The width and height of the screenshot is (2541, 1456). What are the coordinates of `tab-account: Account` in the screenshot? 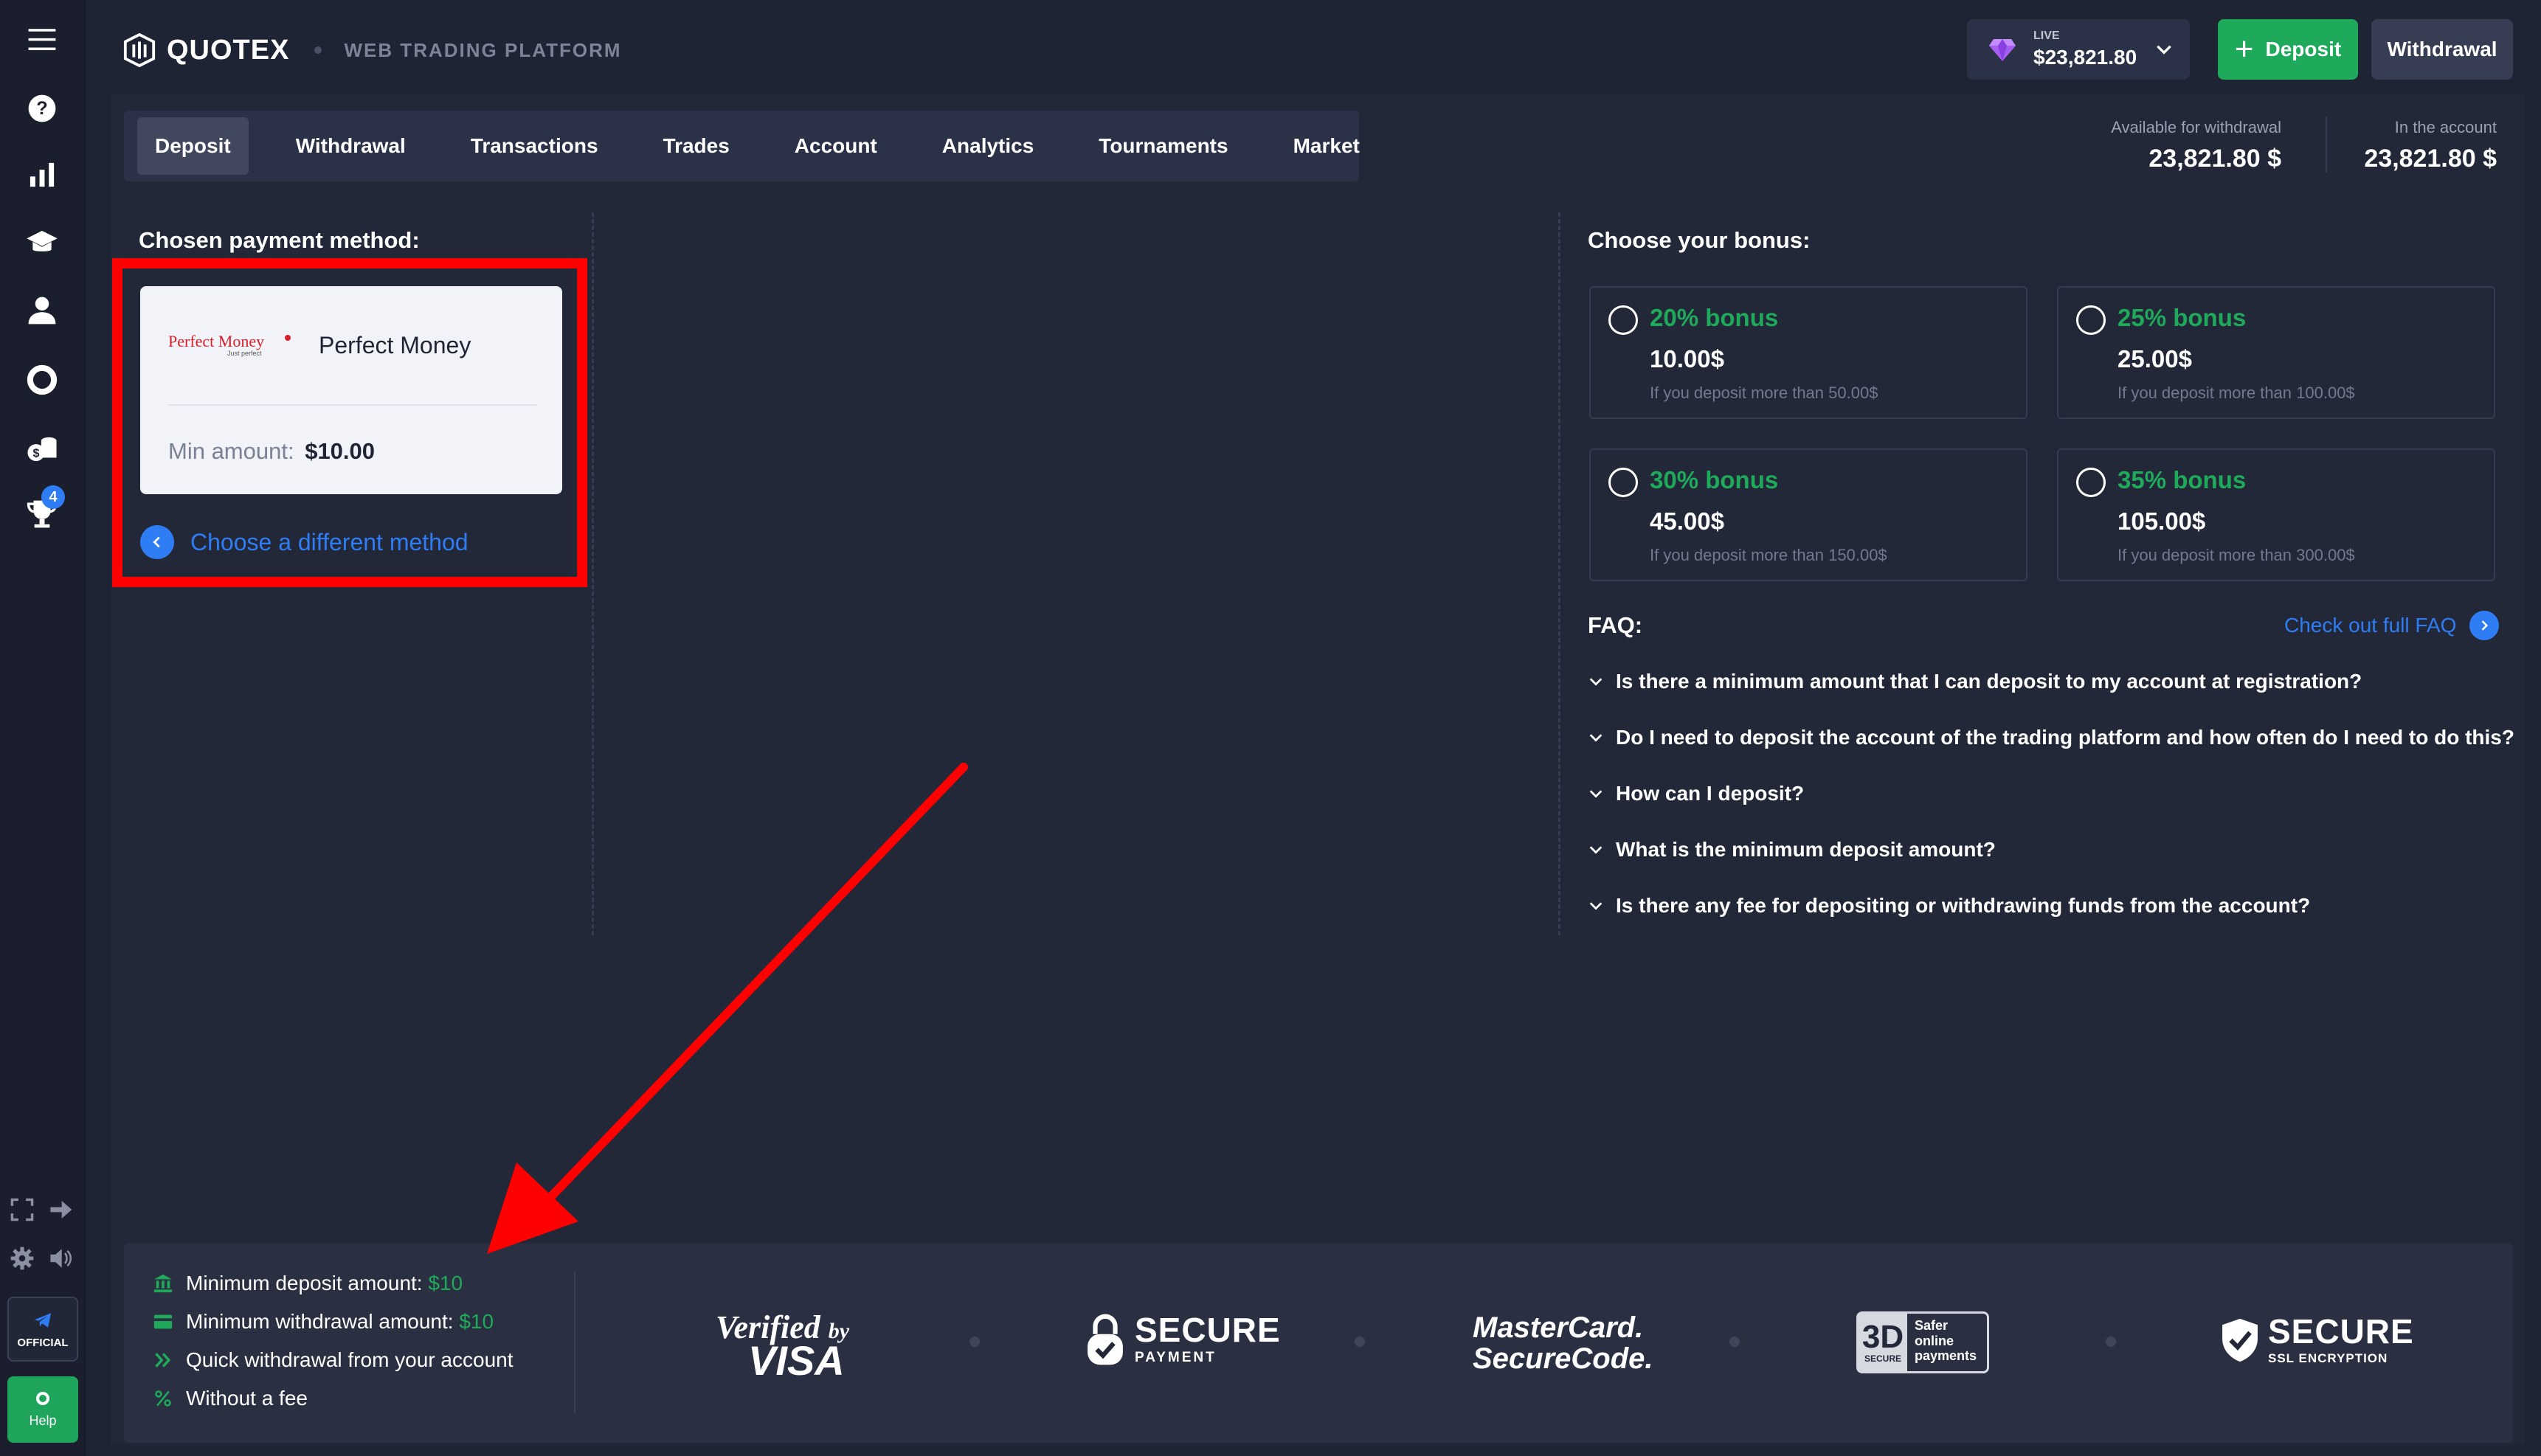 It's located at (836, 146).